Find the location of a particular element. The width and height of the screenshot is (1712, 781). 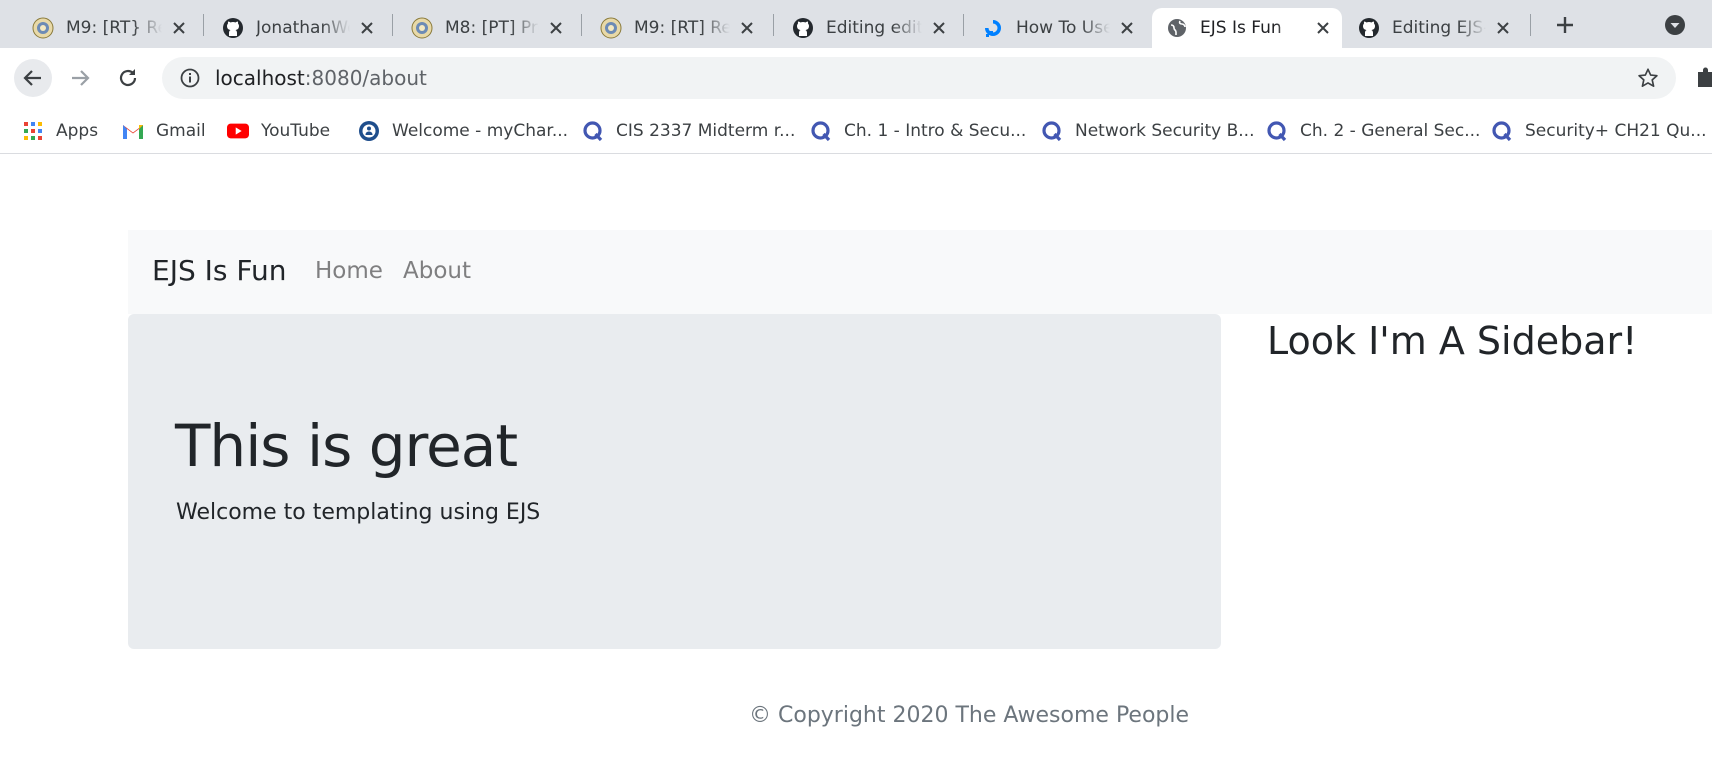

footer-copyright: © Copyright 2020 The Awesome People is located at coordinates (969, 715).